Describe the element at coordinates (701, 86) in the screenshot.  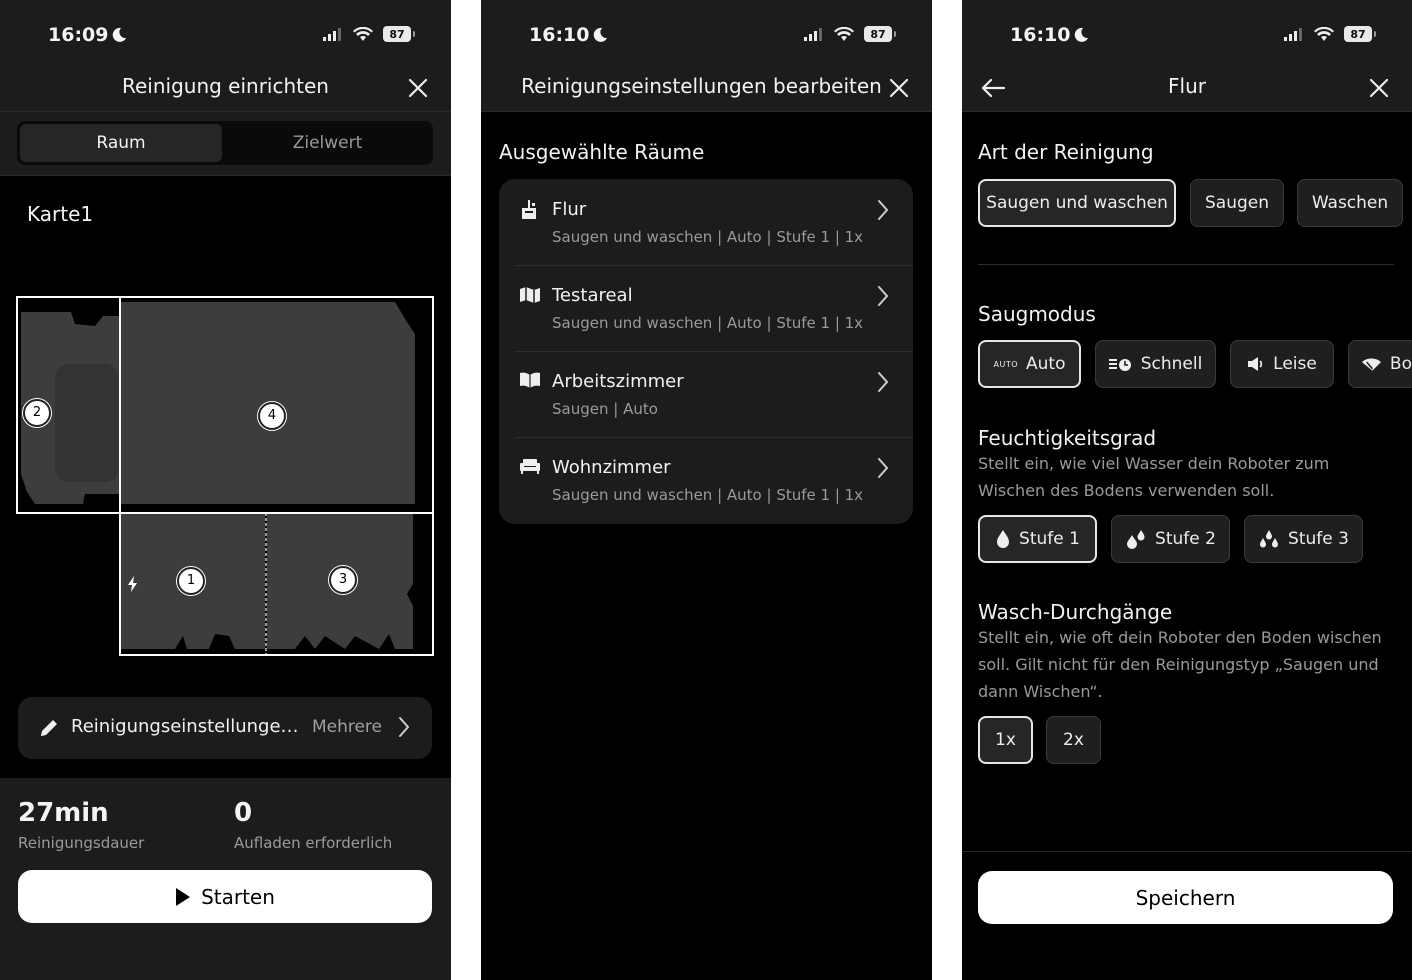
I see `page-title: Reinigungseinstellungen bearbeiten` at that location.